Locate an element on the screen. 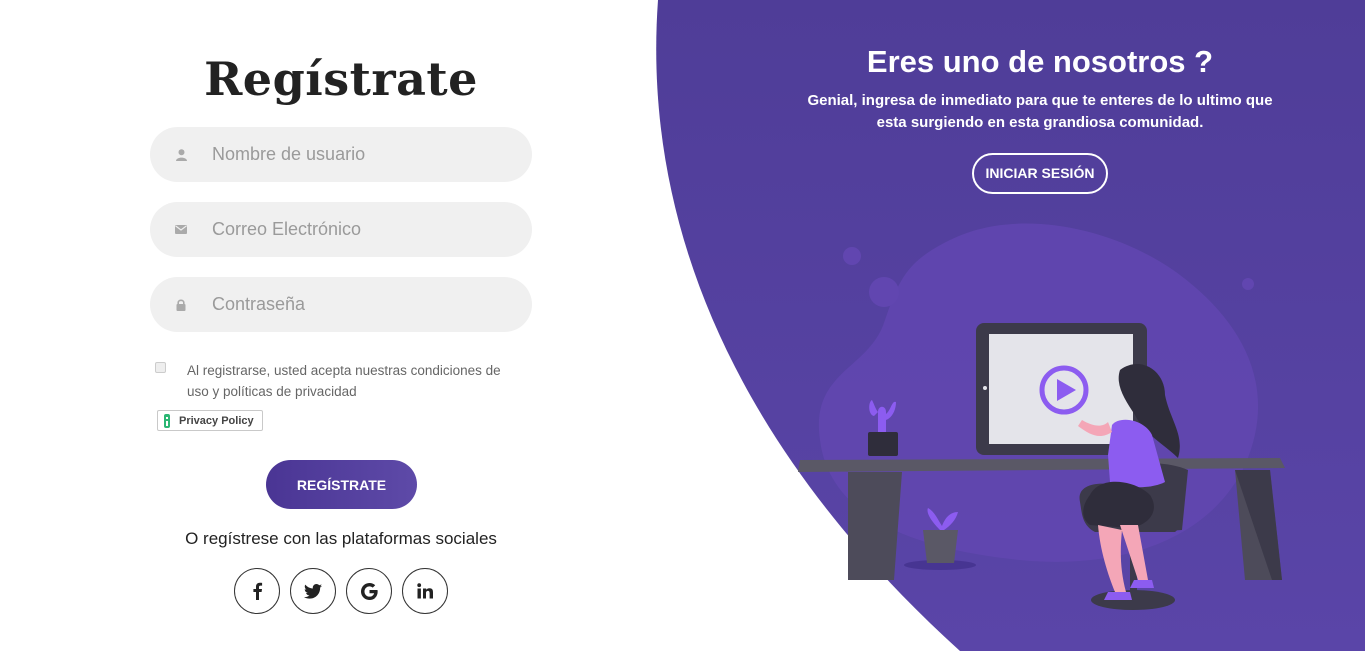  panel-title: Eres uno de nosotros ? is located at coordinates (1040, 61).